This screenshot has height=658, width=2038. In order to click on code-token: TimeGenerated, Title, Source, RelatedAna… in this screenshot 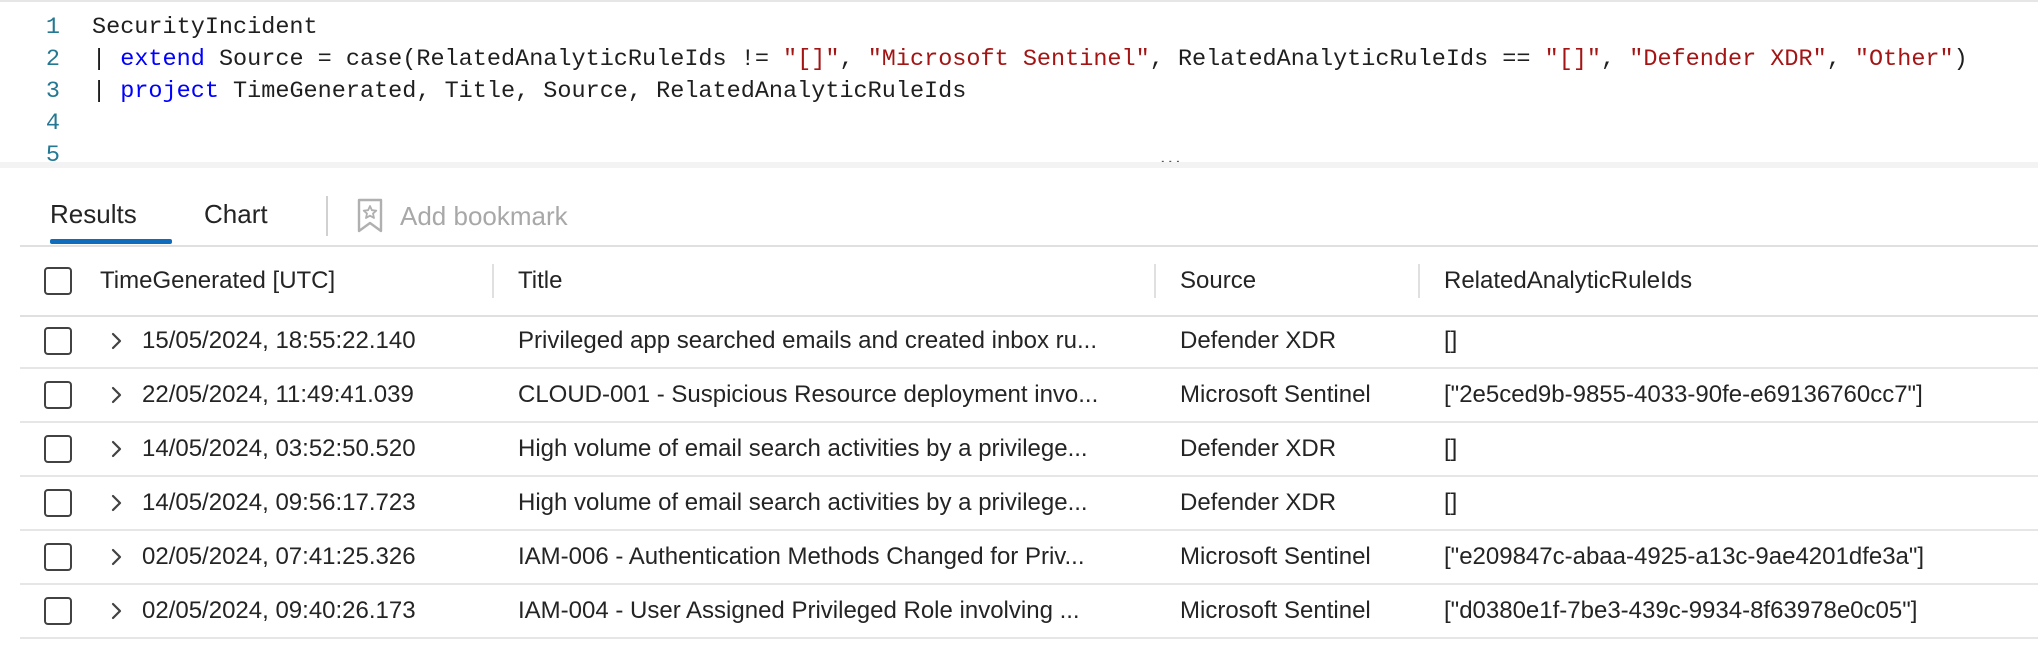, I will do `click(592, 91)`.